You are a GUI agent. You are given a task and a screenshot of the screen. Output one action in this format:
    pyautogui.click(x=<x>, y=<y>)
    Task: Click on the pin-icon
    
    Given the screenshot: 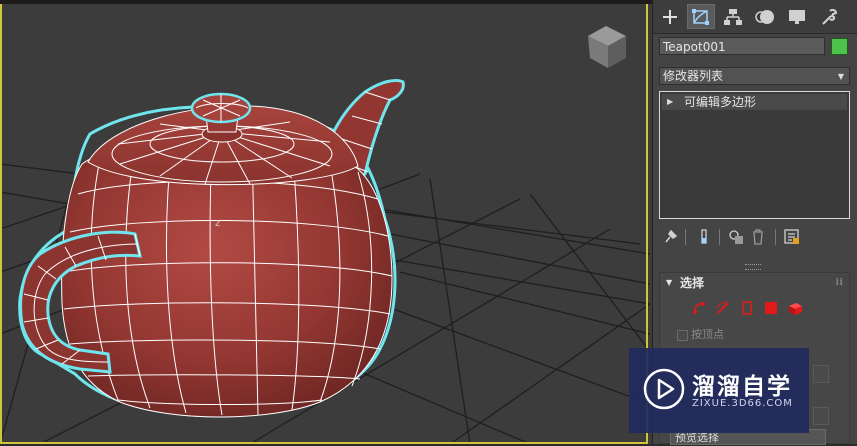 What is the action you would take?
    pyautogui.click(x=671, y=236)
    